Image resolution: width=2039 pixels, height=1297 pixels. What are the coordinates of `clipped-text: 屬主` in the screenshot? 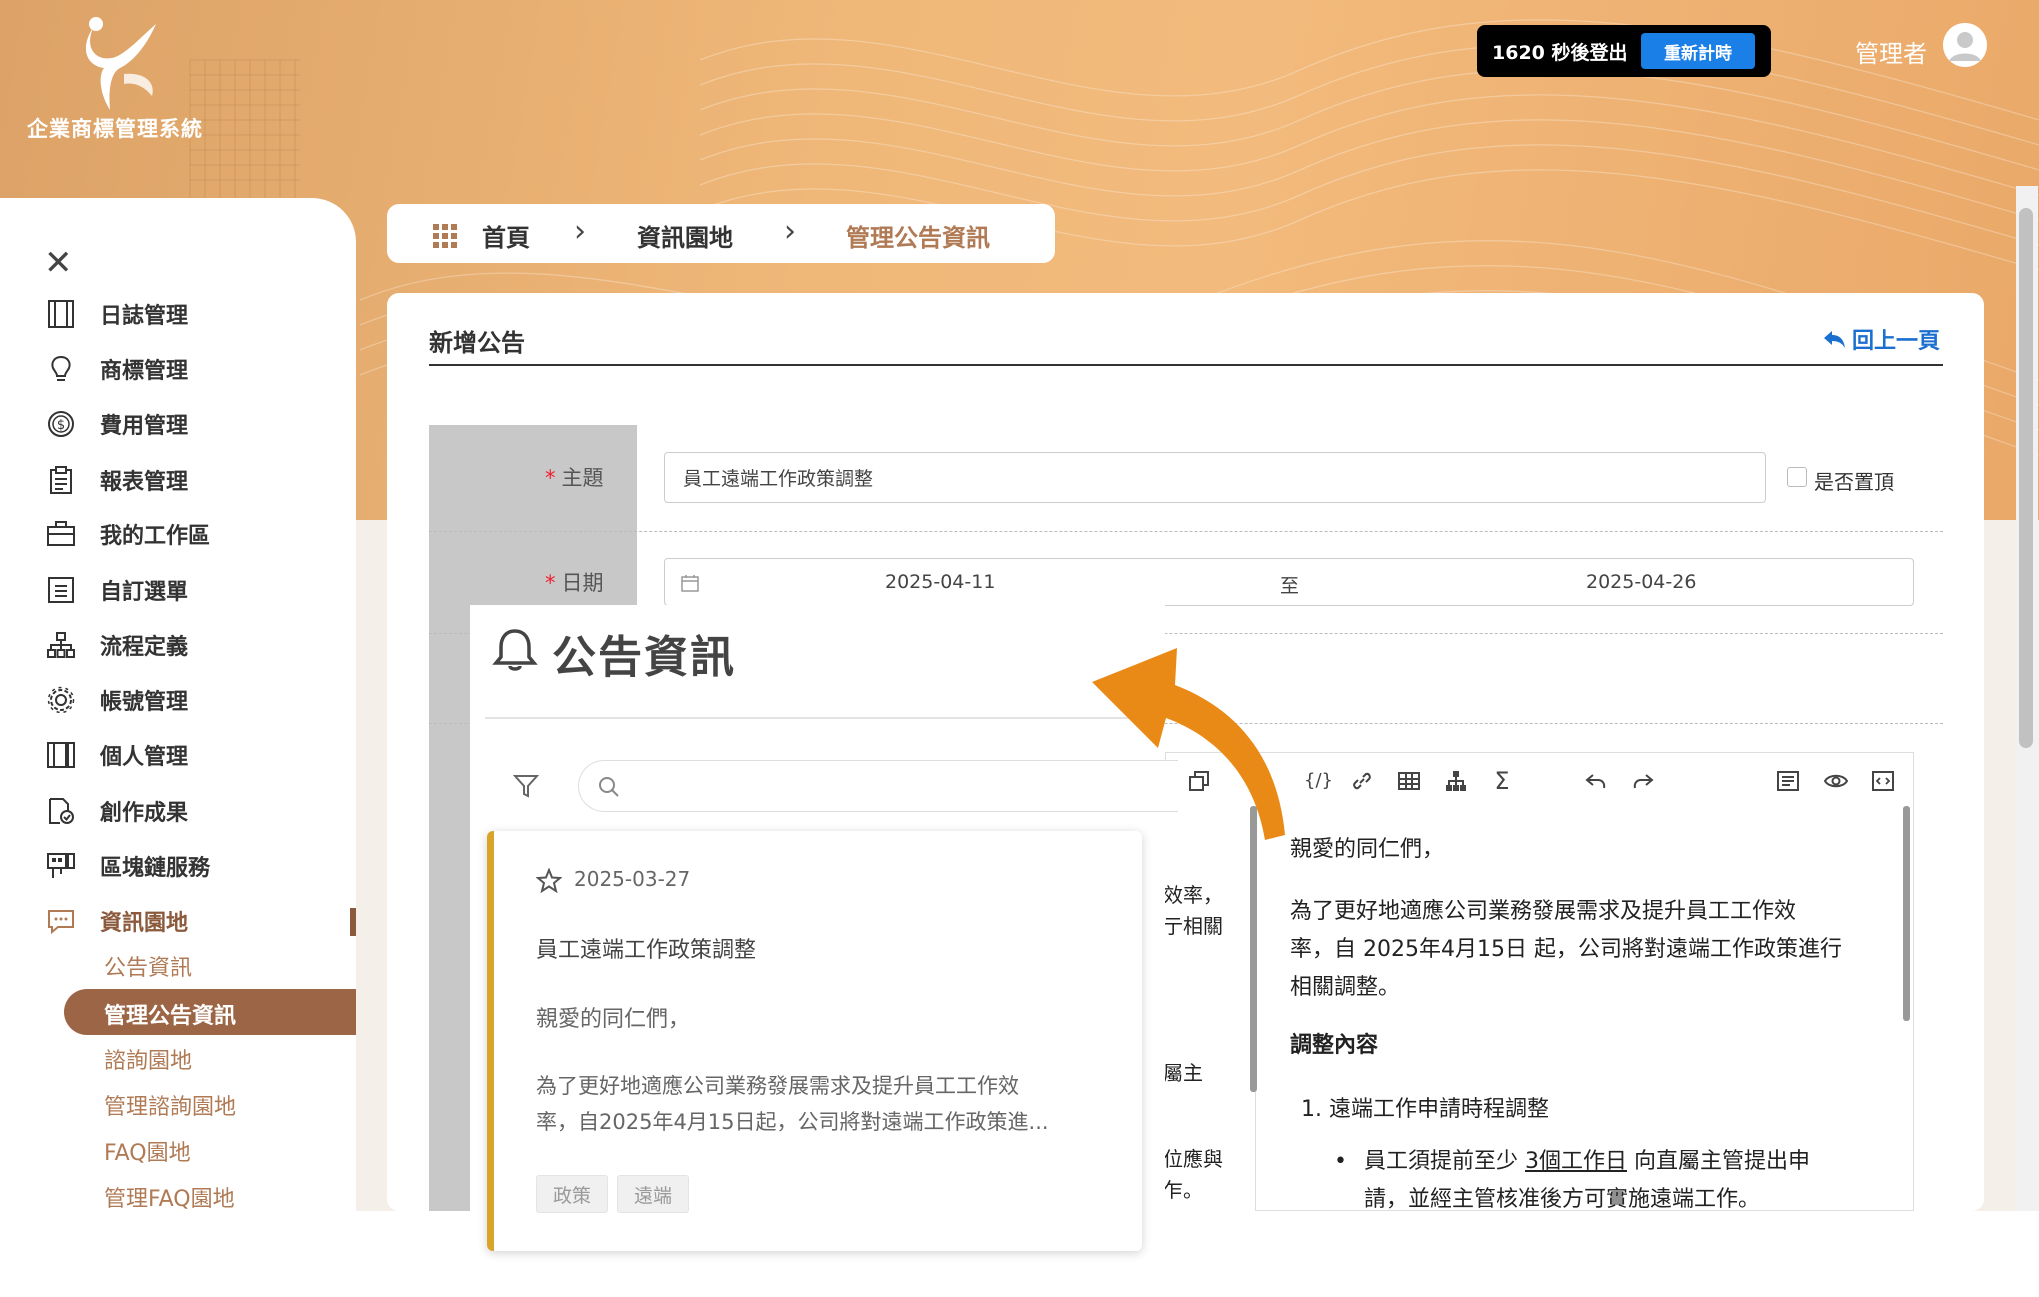 It's located at (1183, 1073).